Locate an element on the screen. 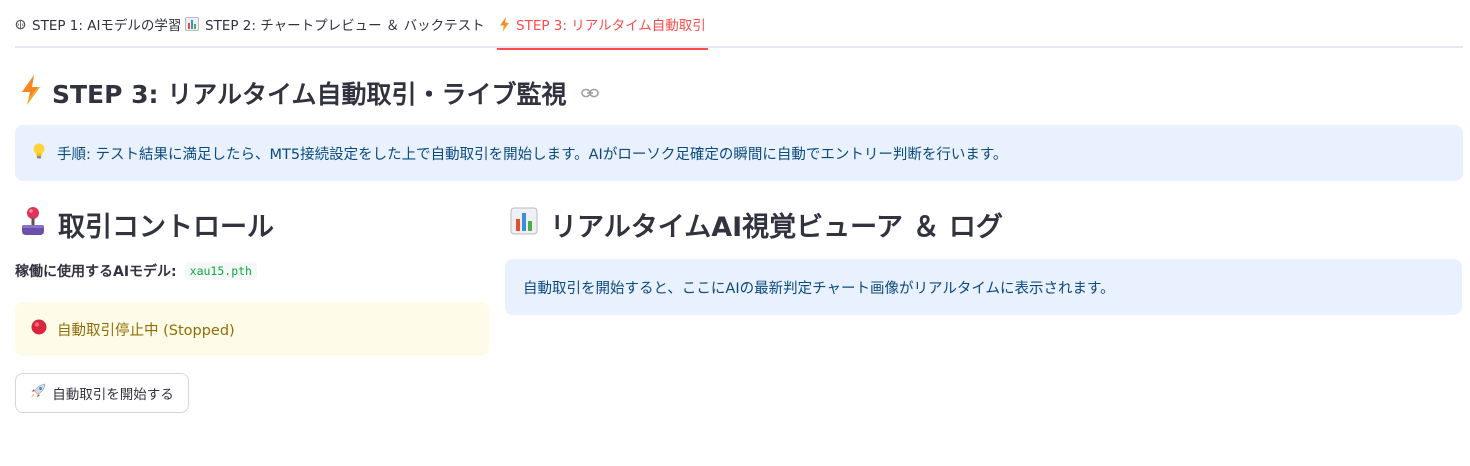 This screenshot has height=466, width=1470. page-title: STEP 3: リアルタイム自動取引・ライブ監視 is located at coordinates (309, 93).